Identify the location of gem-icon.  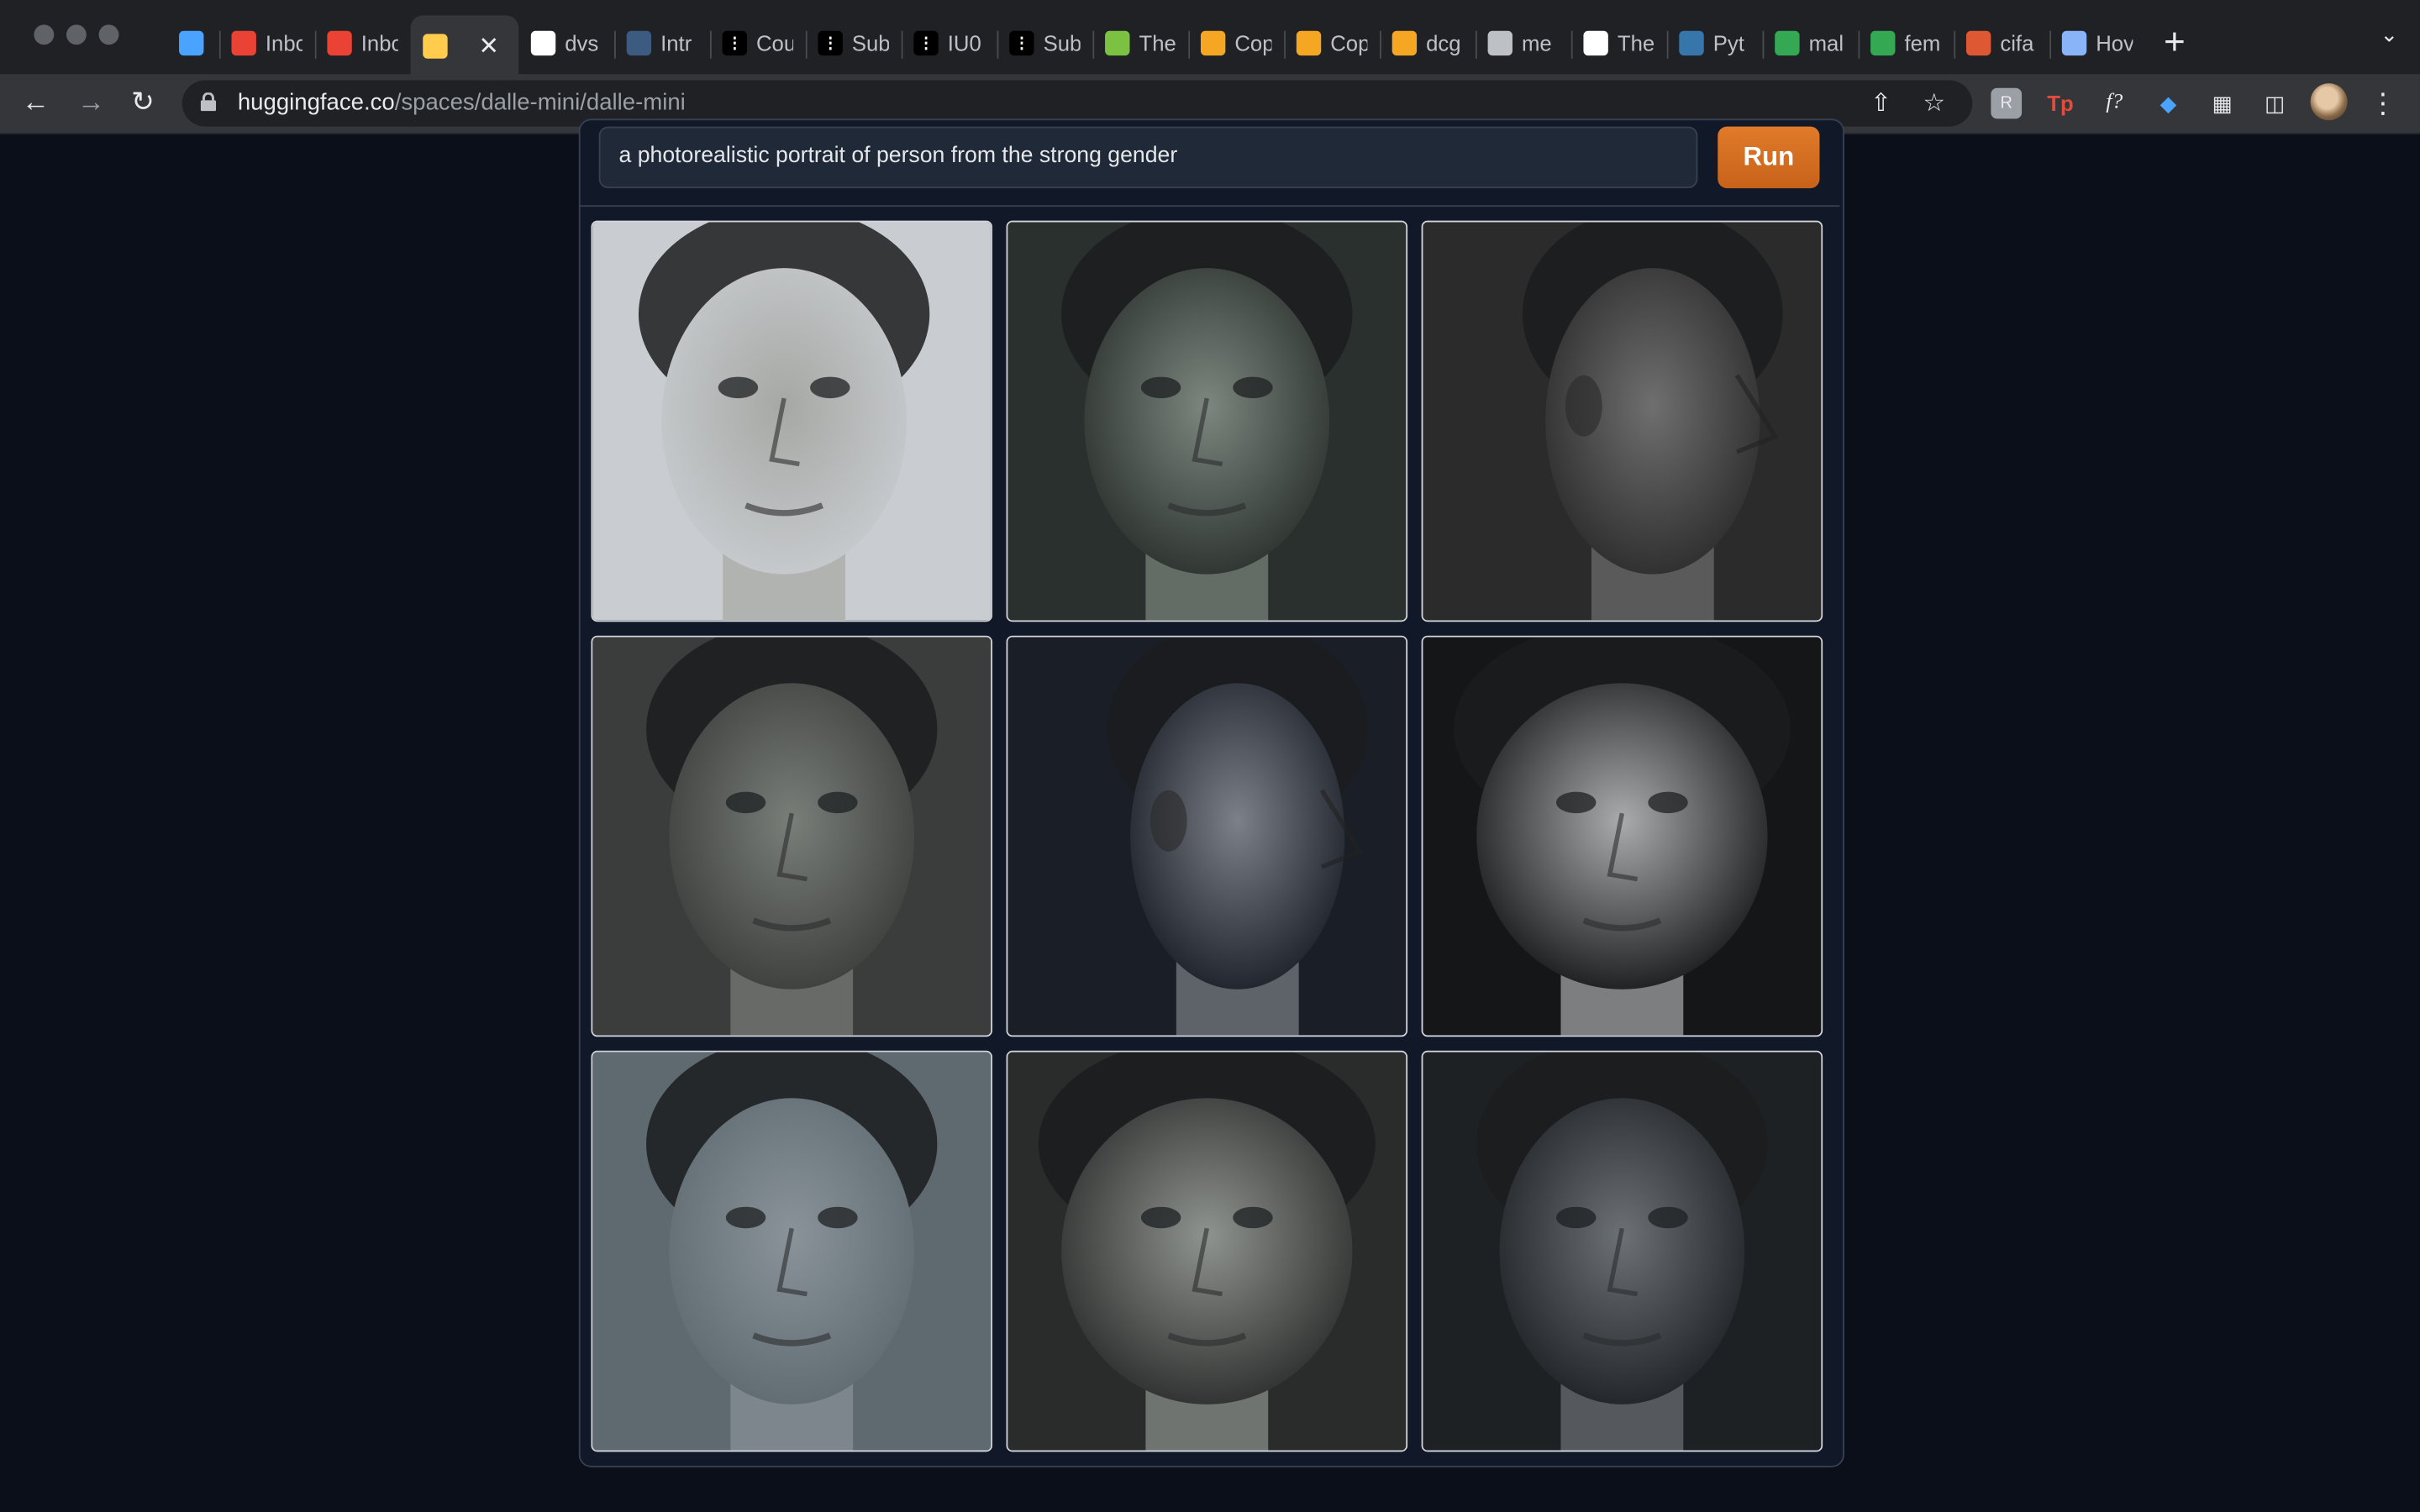
(191, 43).